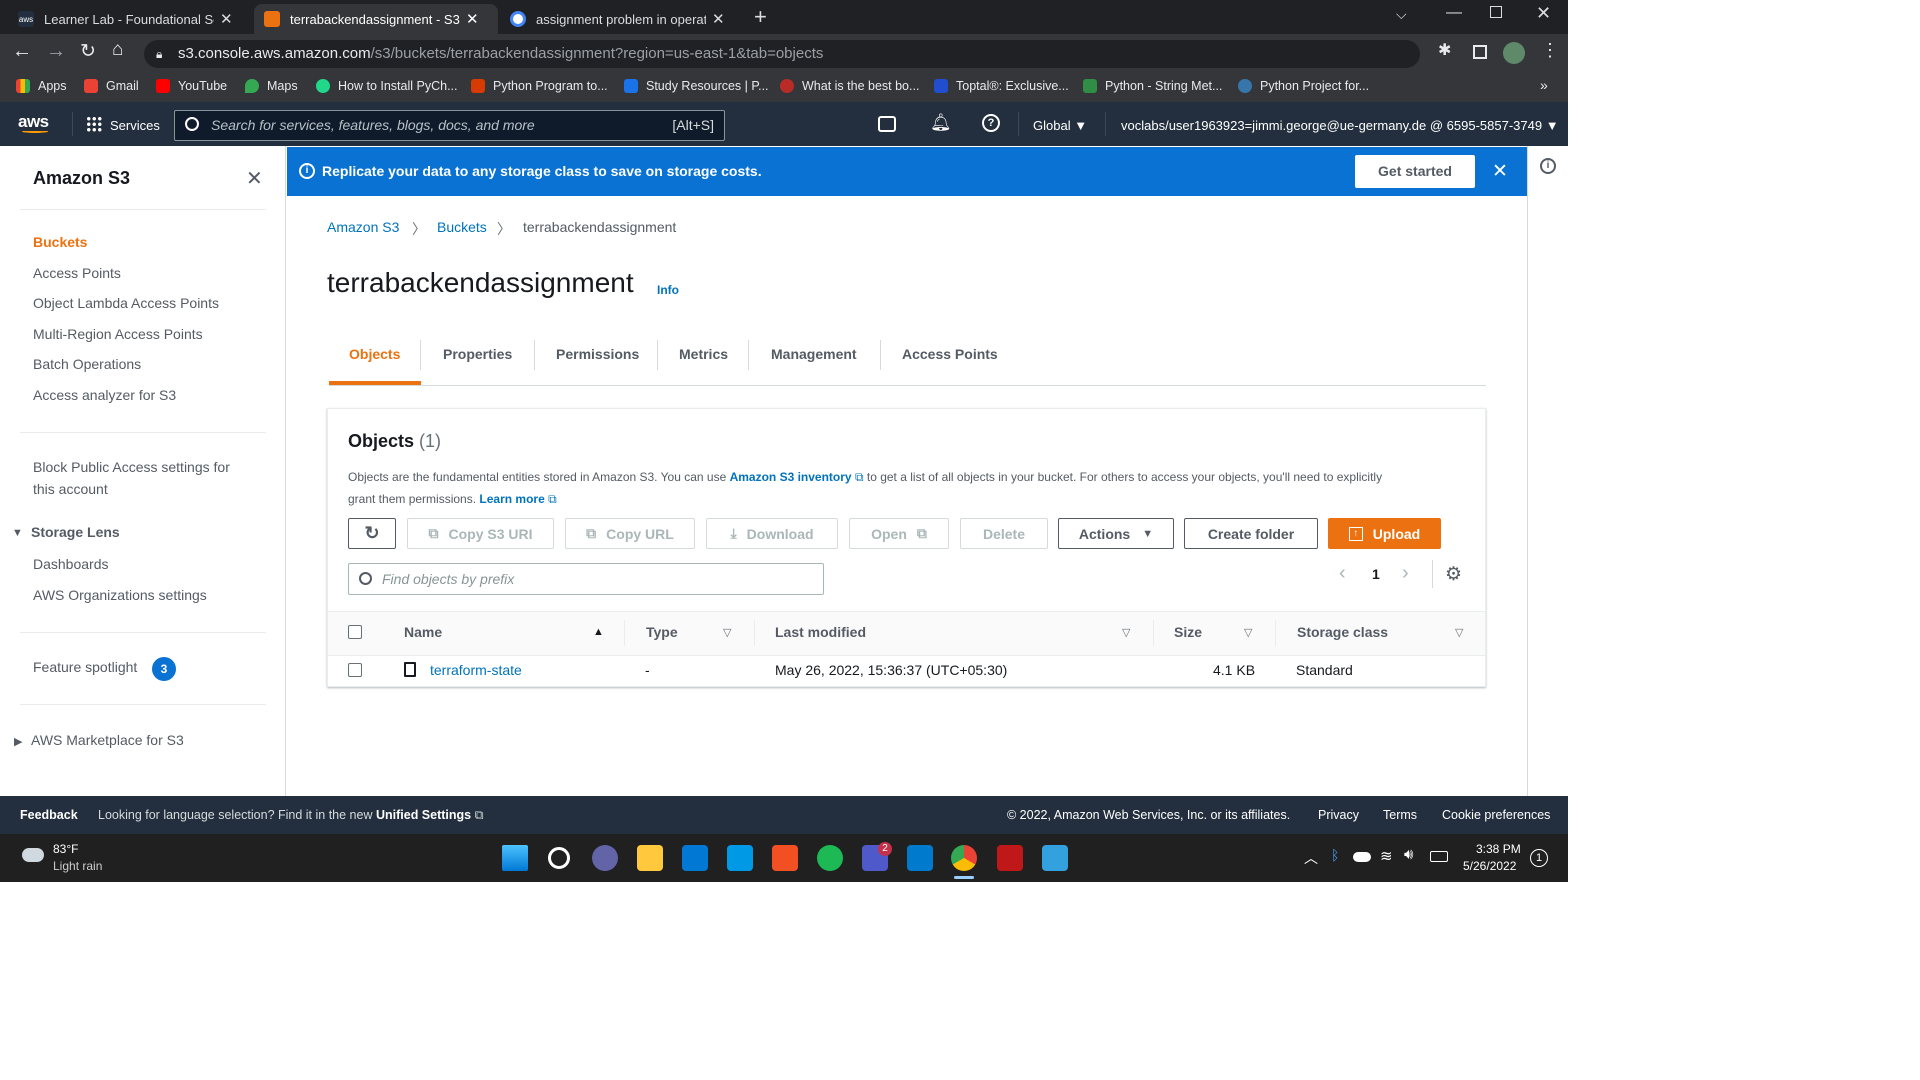  I want to click on new-tab-button: +, so click(760, 17).